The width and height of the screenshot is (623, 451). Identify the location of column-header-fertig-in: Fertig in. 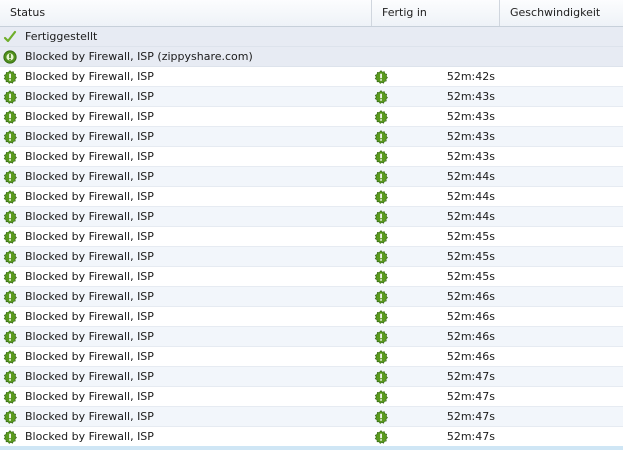
(436, 13).